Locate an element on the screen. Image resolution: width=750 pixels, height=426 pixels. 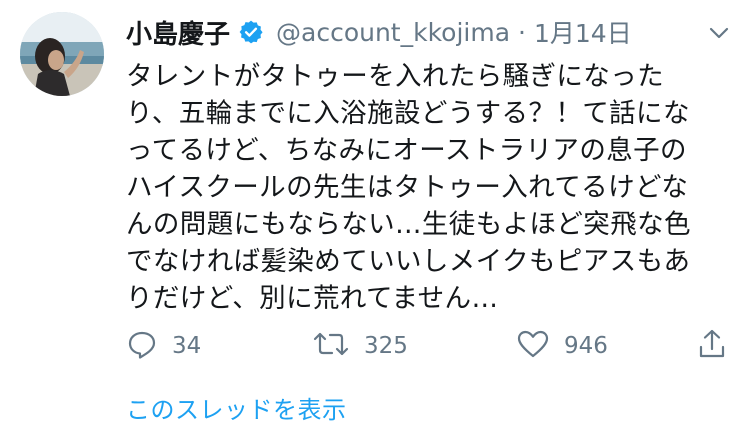
avatar-photo is located at coordinates (62, 54).